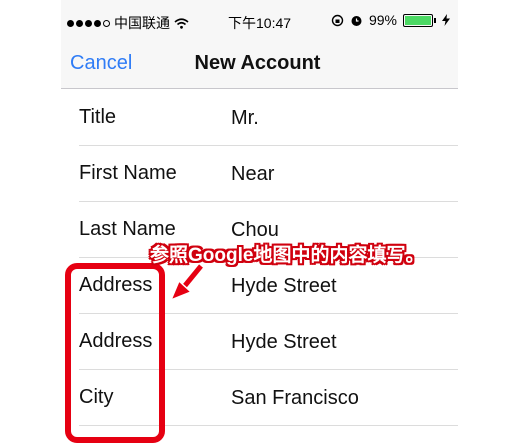  What do you see at coordinates (127, 229) in the screenshot?
I see `field-label: Last Name` at bounding box center [127, 229].